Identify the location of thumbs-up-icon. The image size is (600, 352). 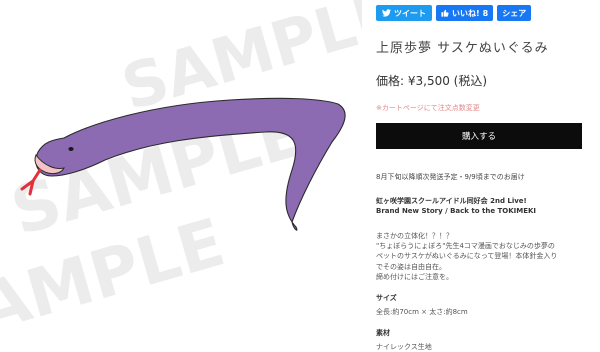
(445, 13).